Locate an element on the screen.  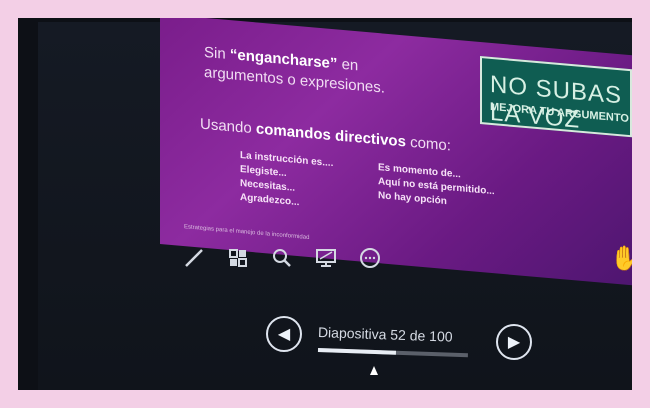
slide-line-1-post: en is located at coordinates (348, 65).